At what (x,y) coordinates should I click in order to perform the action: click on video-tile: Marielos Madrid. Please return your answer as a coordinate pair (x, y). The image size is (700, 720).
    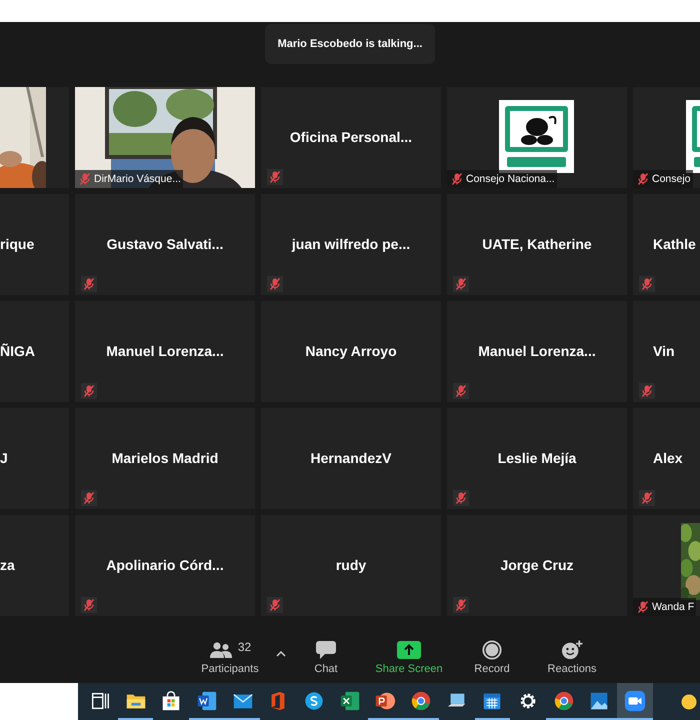
    Looking at the image, I should click on (165, 458).